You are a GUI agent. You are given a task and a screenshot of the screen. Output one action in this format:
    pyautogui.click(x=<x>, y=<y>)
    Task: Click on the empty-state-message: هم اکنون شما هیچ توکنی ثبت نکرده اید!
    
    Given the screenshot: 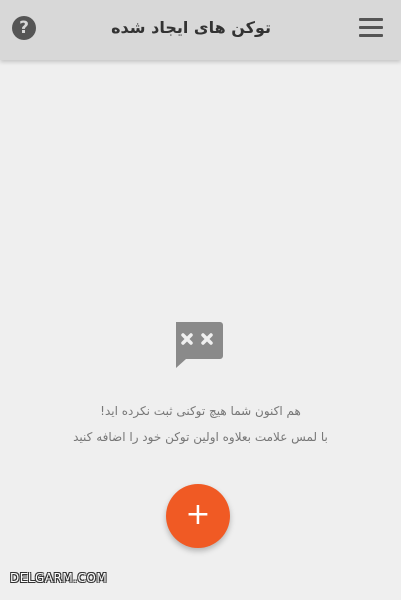 What is the action you would take?
    pyautogui.click(x=200, y=411)
    